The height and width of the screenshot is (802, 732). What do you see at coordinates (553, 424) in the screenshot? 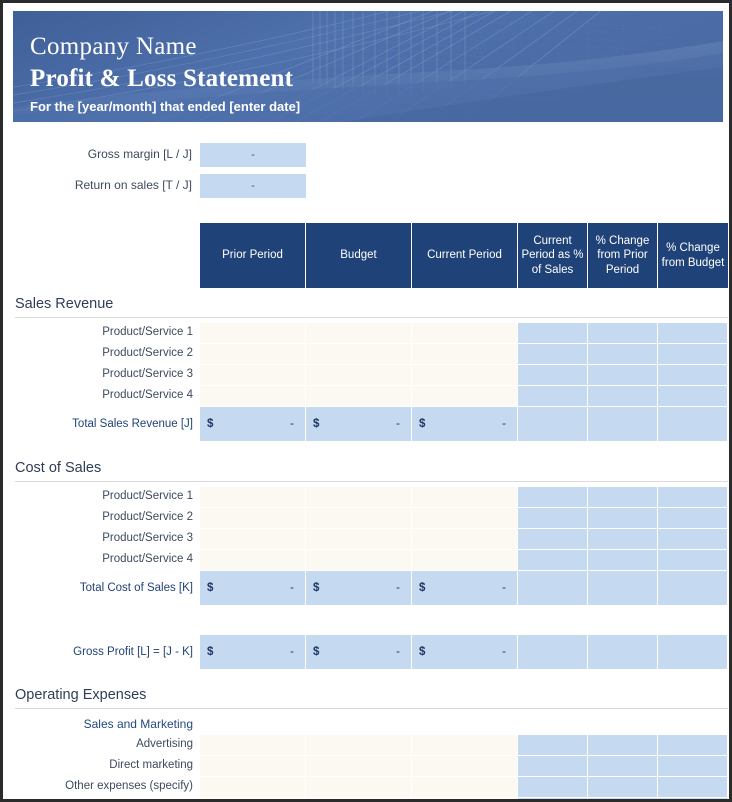
I see `total-cell-pct-of-sales` at bounding box center [553, 424].